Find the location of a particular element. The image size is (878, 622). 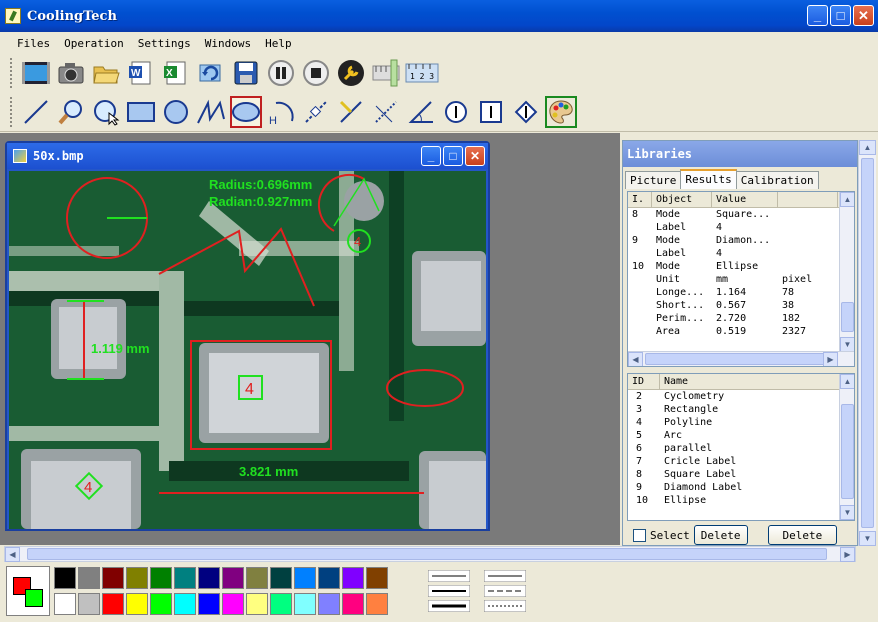

video-button is located at coordinates (36, 73).